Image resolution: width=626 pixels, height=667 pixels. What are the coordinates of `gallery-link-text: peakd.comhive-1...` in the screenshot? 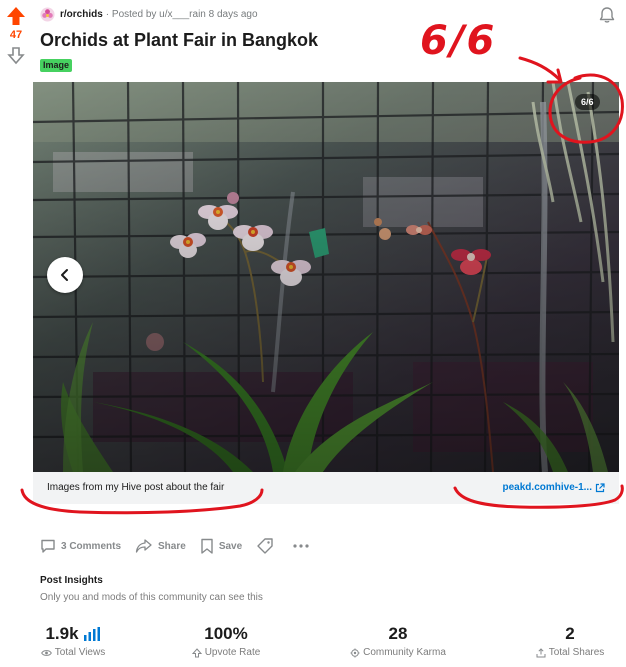 It's located at (547, 487).